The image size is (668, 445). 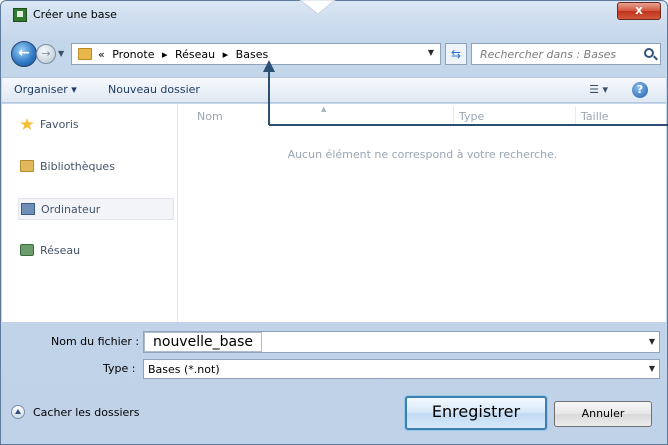 What do you see at coordinates (210, 116) in the screenshot?
I see `column-header-name: Nom` at bounding box center [210, 116].